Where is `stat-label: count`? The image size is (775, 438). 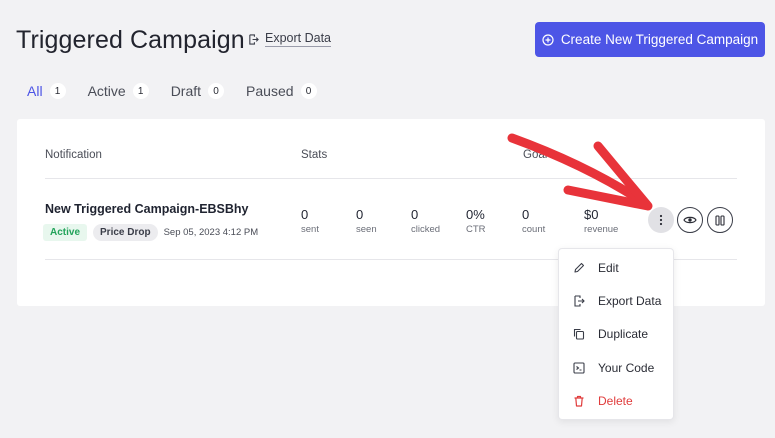 stat-label: count is located at coordinates (534, 229).